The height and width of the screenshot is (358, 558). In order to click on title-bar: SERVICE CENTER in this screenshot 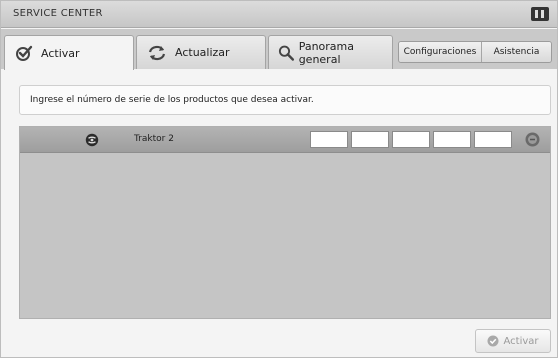, I will do `click(279, 14)`.